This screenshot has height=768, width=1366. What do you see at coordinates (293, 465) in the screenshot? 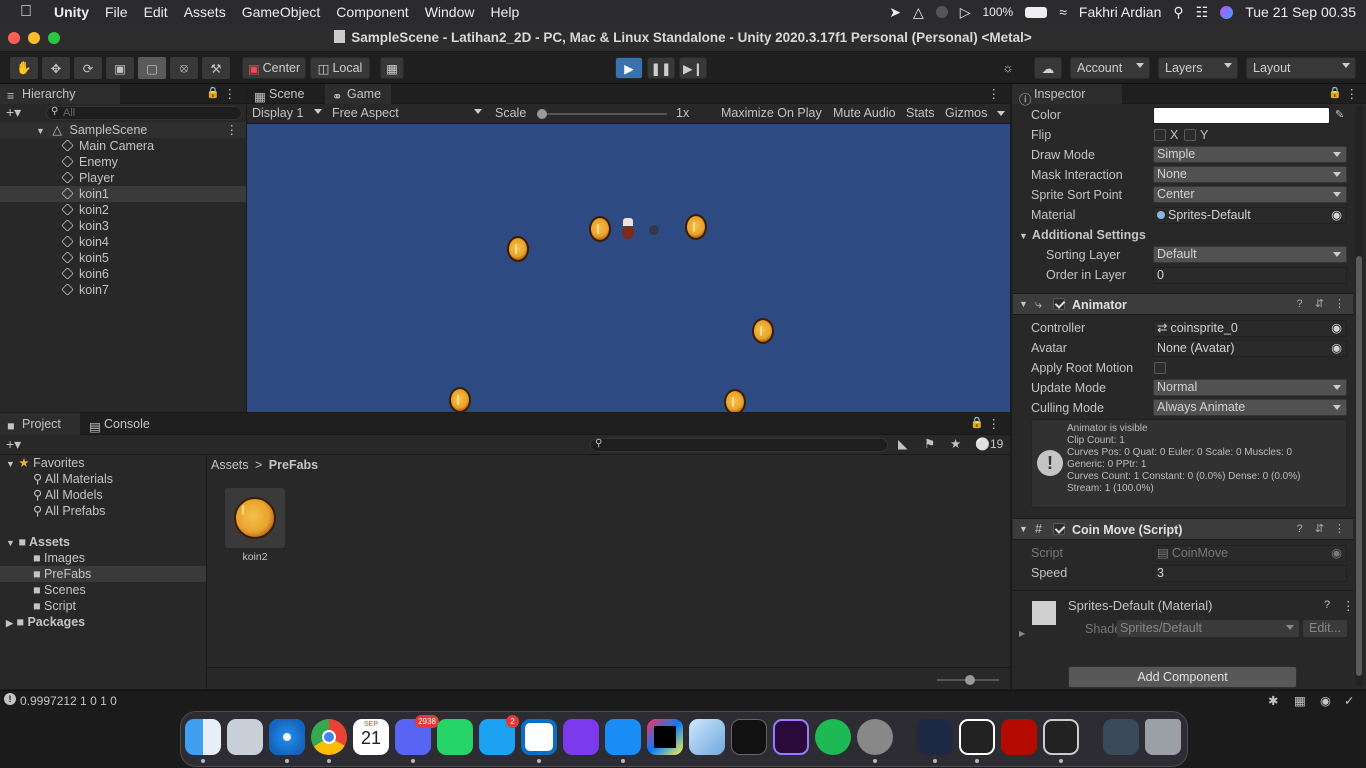
I see `breadcrumb-item: PreFabs` at bounding box center [293, 465].